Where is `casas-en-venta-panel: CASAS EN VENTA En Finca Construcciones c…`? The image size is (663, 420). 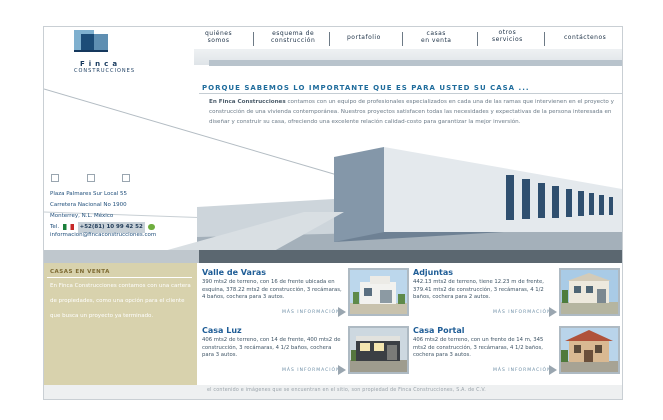
casas-en-venta-panel: CASAS EN VENTA En Finca Construcciones c… is located at coordinates (120, 324).